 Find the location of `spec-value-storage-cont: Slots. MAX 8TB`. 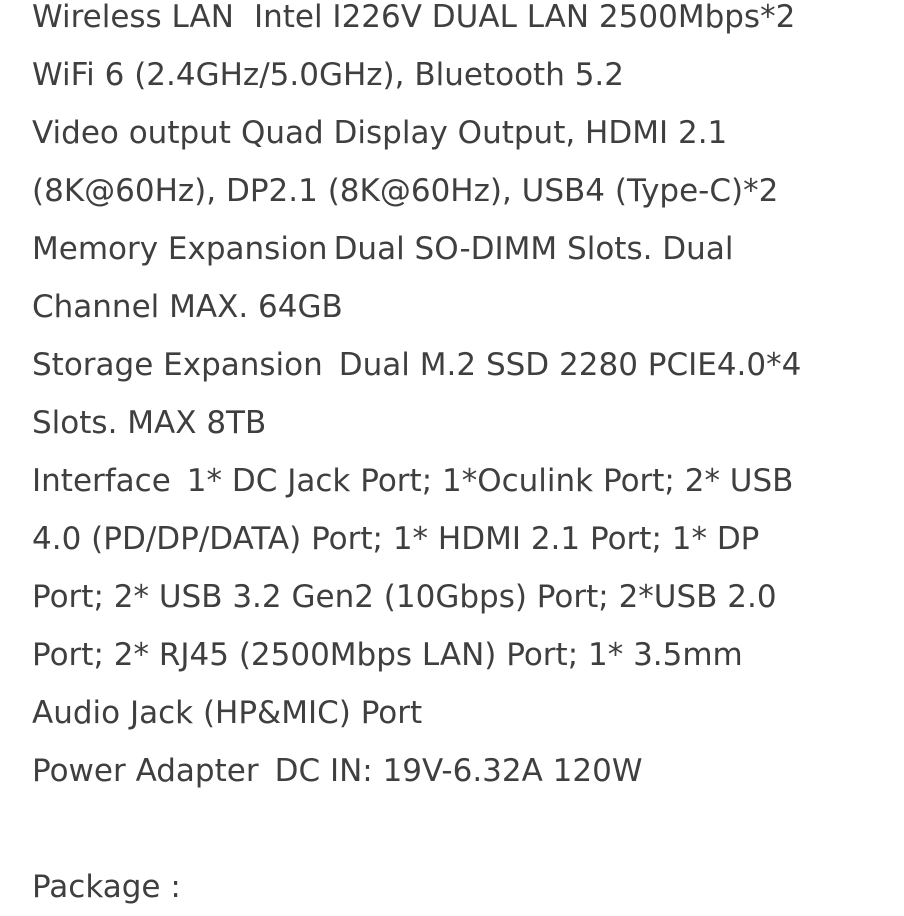

spec-value-storage-cont: Slots. MAX 8TB is located at coordinates (149, 423).